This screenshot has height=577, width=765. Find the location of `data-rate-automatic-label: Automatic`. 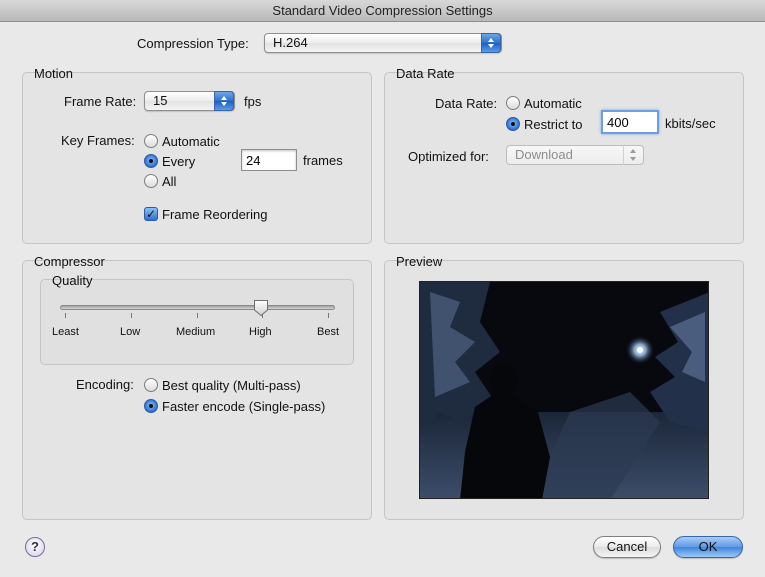

data-rate-automatic-label: Automatic is located at coordinates (553, 103).